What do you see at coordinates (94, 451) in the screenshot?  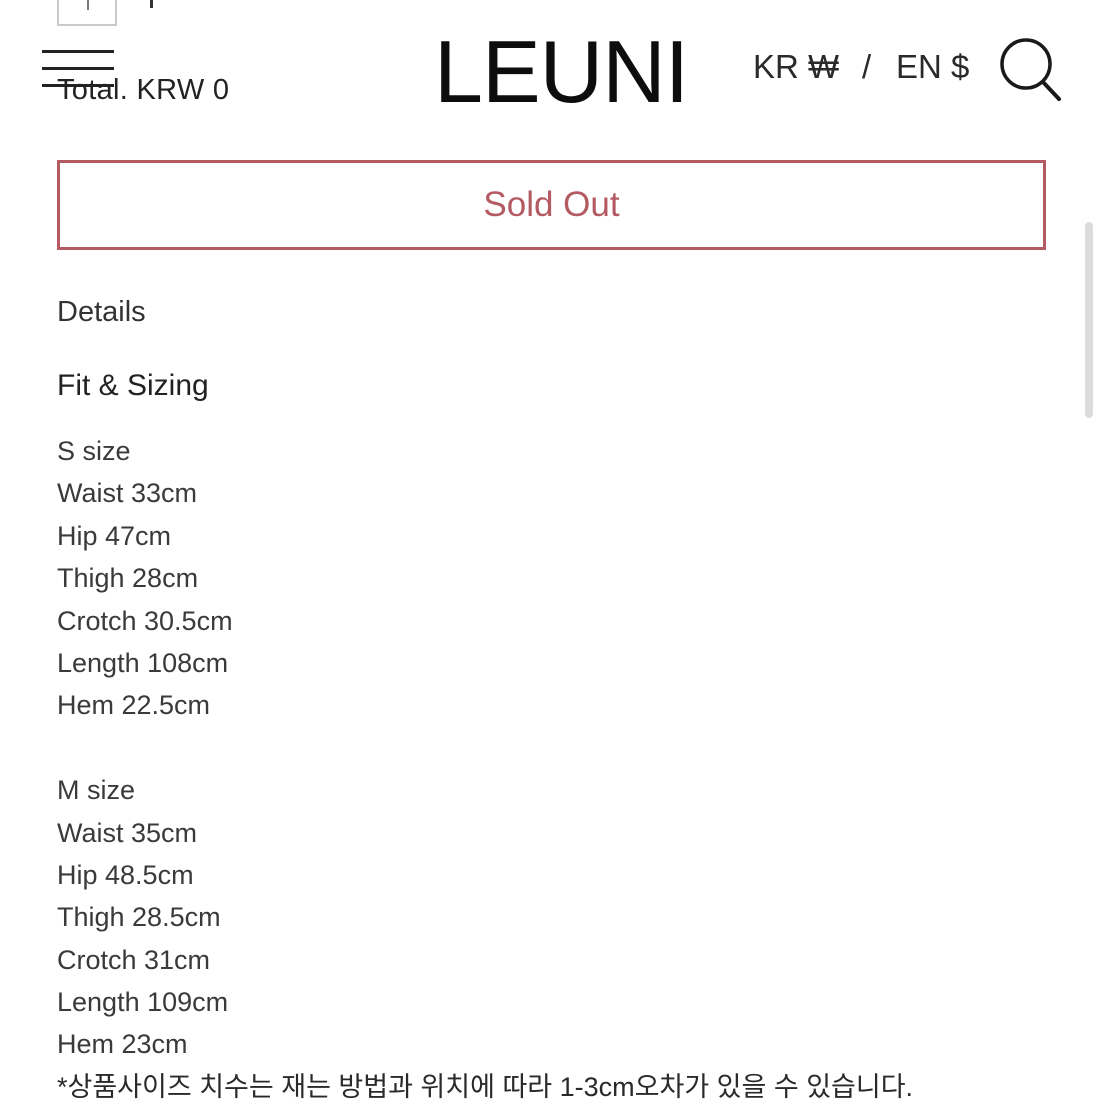 I see `s-size-heading: S size` at bounding box center [94, 451].